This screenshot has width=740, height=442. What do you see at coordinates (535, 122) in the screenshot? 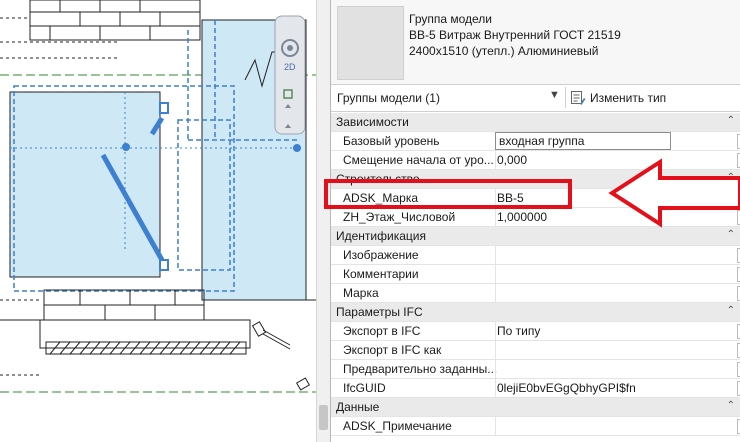
I see `property-group-header: Зависимости ⌃` at bounding box center [535, 122].